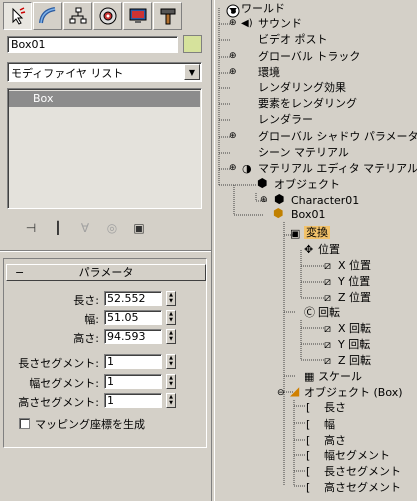 The width and height of the screenshot is (417, 501). I want to click on length-segs-input: 1, so click(133, 361).